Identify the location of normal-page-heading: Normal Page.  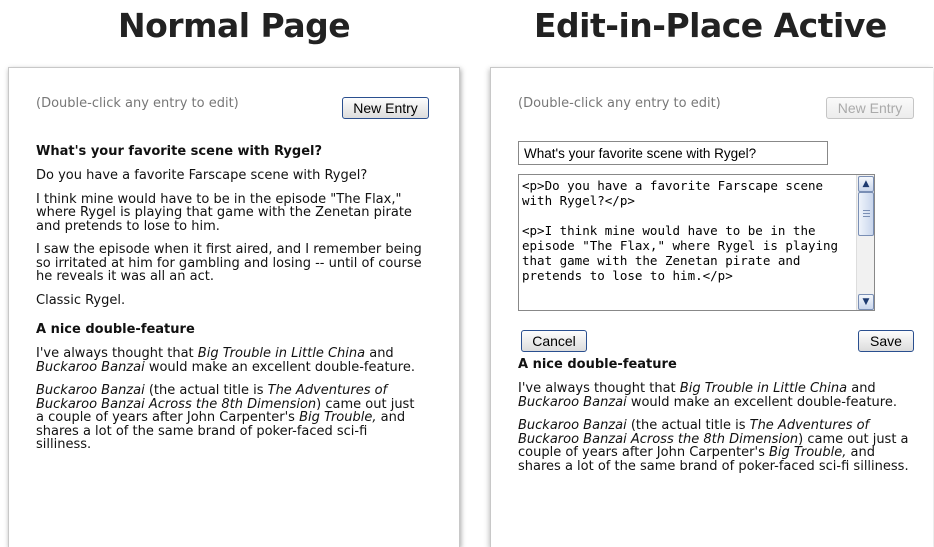
(234, 25).